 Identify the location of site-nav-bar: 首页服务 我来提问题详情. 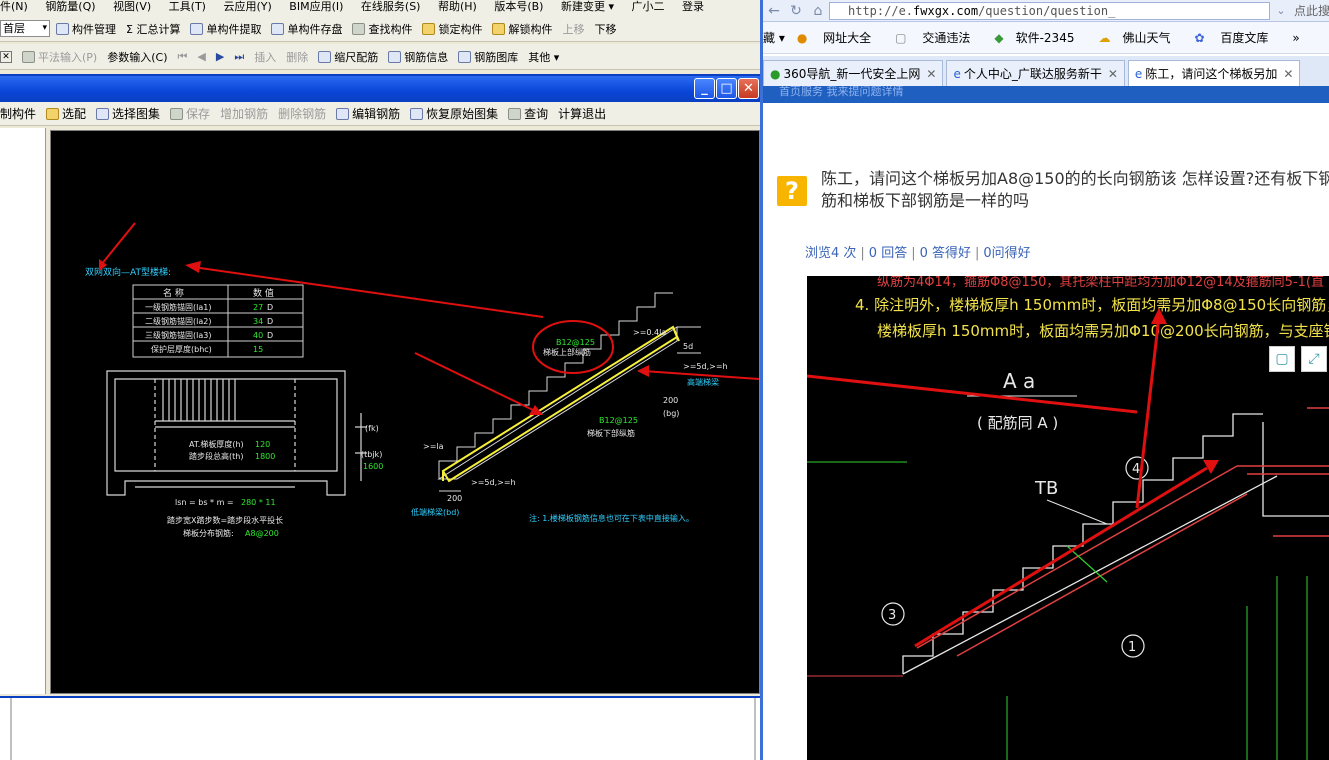
(1046, 94).